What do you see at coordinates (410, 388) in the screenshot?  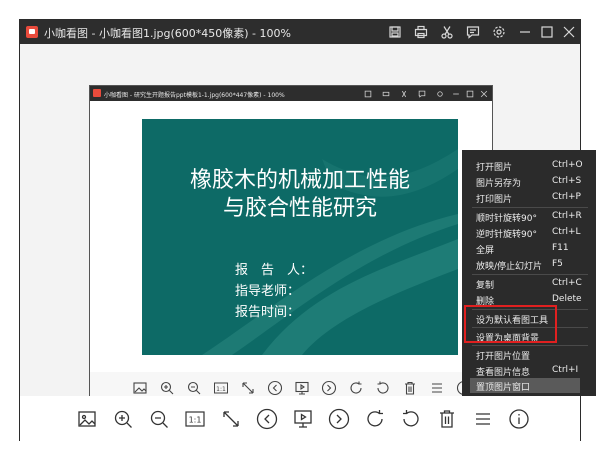 I see `inner-delete-icon` at bounding box center [410, 388].